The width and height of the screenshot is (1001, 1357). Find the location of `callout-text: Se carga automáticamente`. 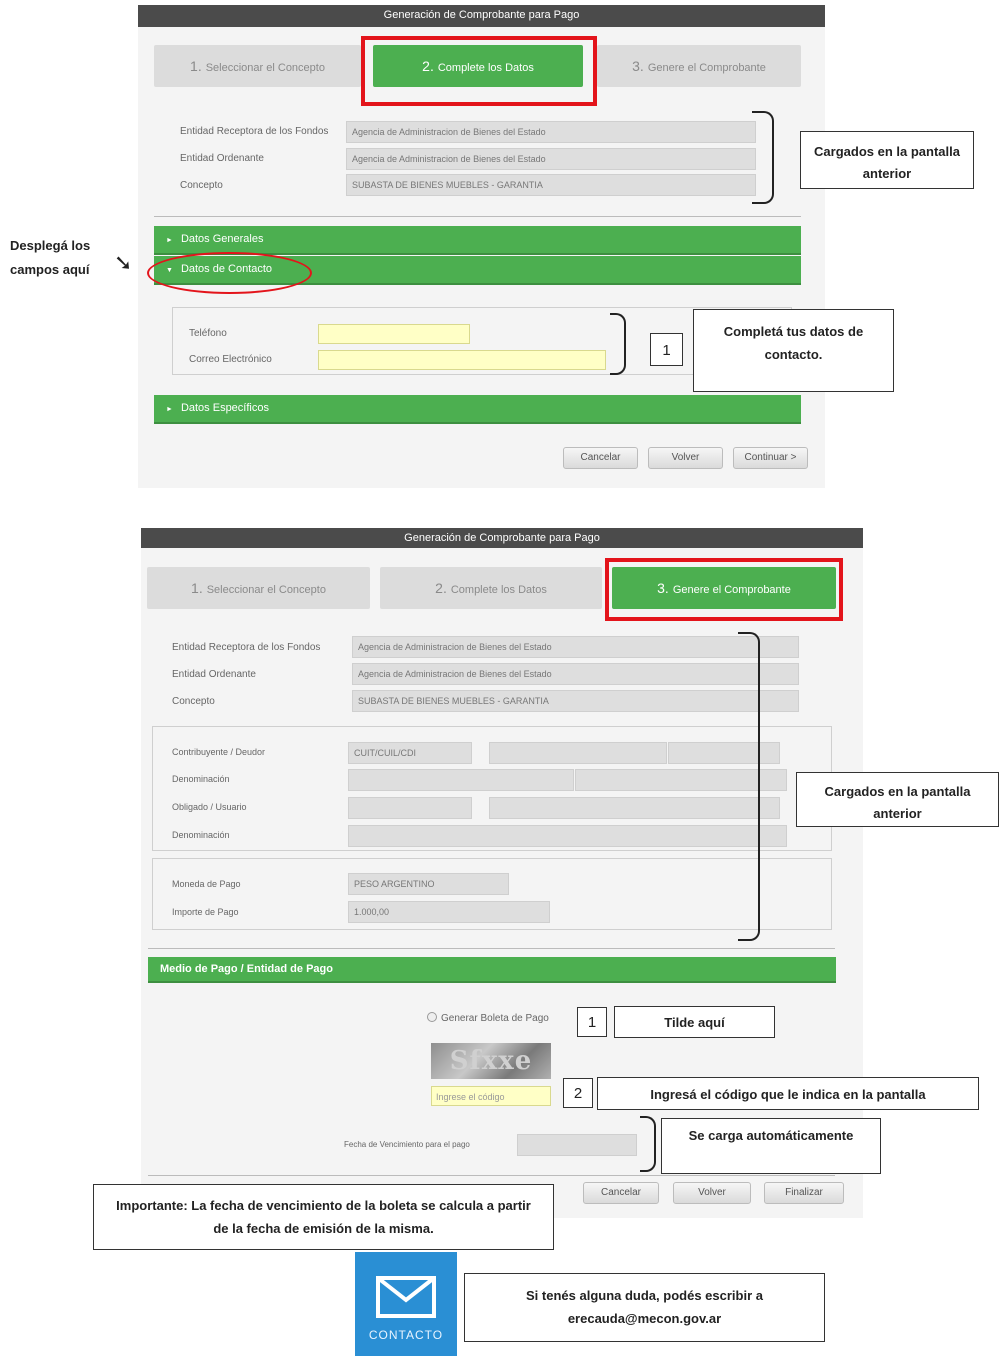

callout-text: Se carga automáticamente is located at coordinates (771, 1135).